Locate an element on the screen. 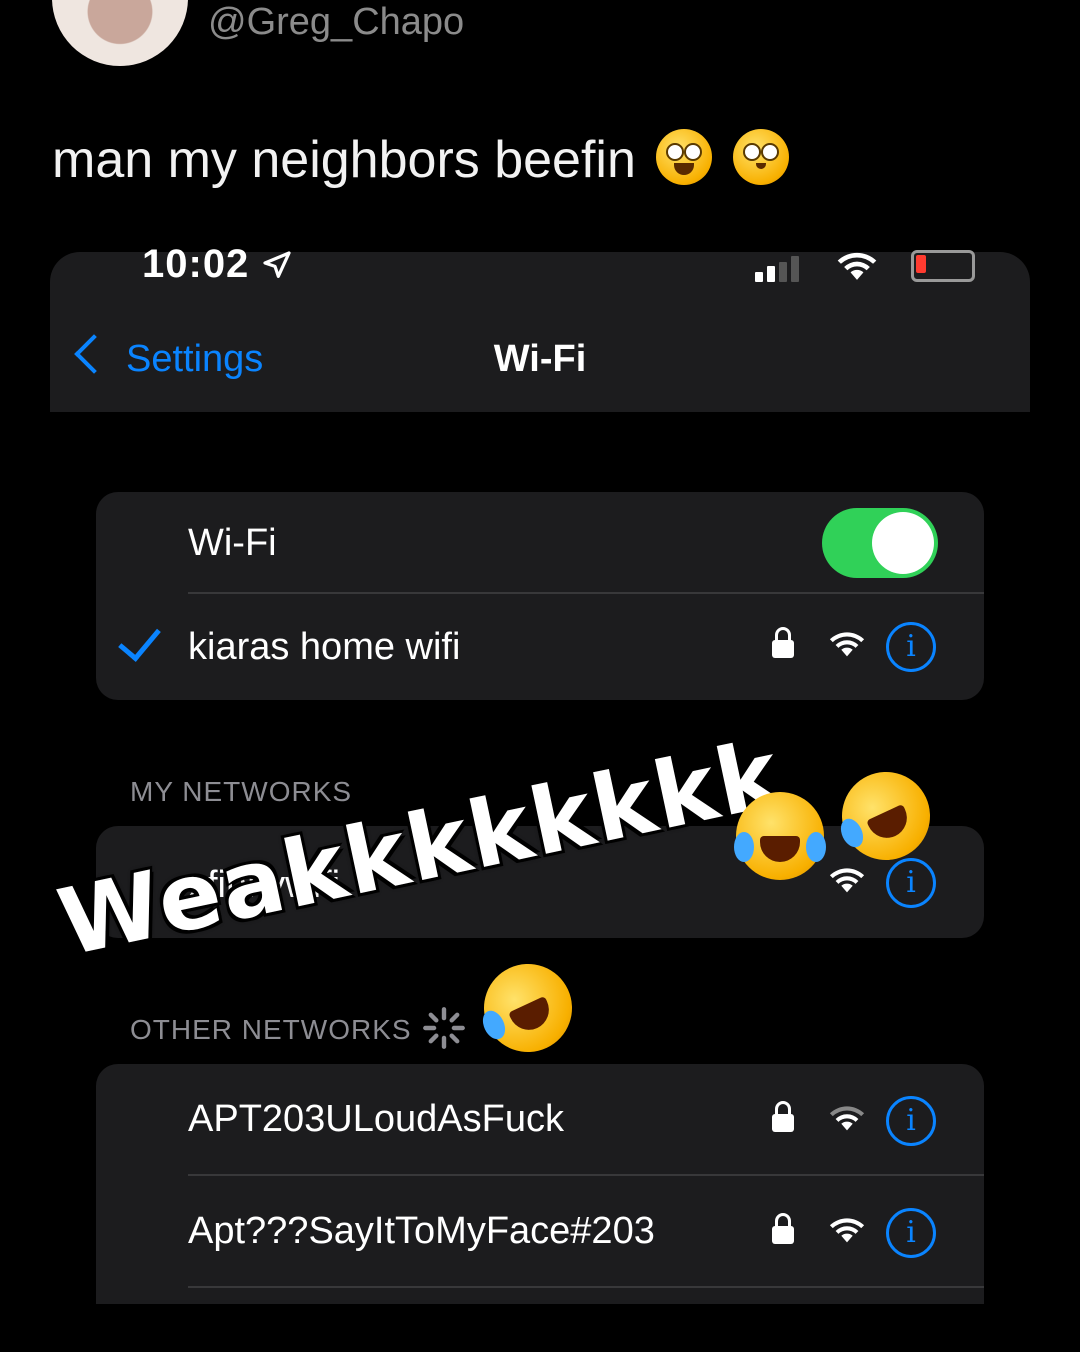  navigation-bar: 10:02 Settings Wi-Fi is located at coordinates (540, 327).